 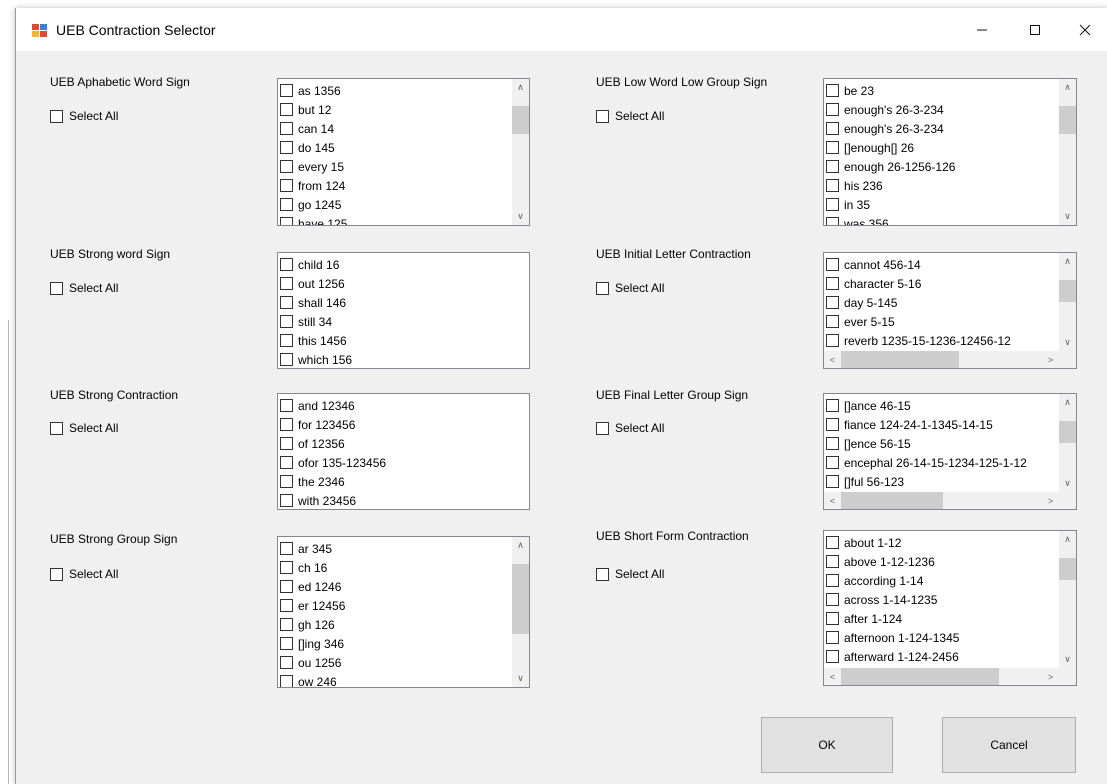 I want to click on list-item: and 12346, so click(x=333, y=405).